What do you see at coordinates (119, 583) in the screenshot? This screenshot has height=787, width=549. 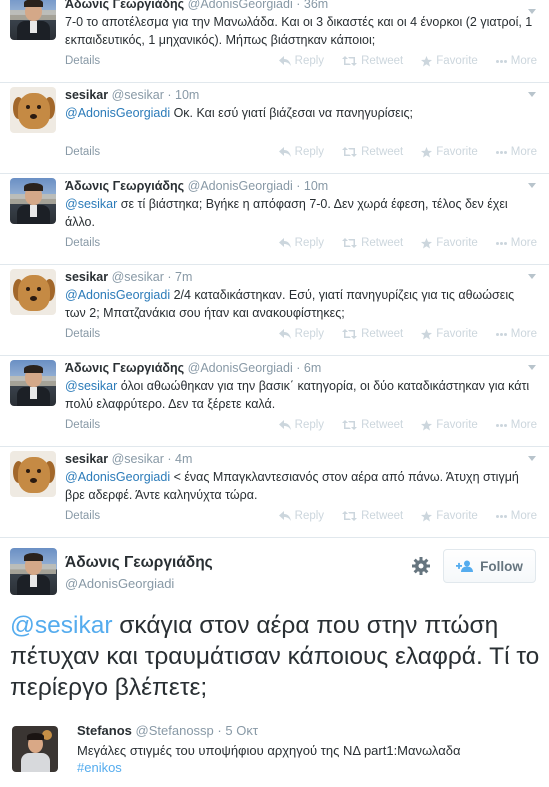 I see `expanded-handle: @AdonisGeorgiadi` at bounding box center [119, 583].